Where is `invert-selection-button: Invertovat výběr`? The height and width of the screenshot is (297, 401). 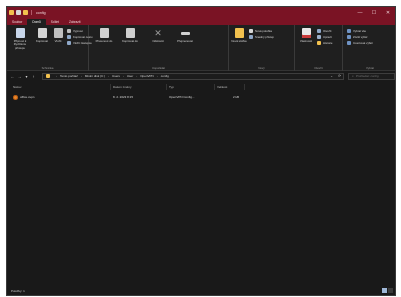
invert-selection-button: Invertovat výběr is located at coordinates (360, 42).